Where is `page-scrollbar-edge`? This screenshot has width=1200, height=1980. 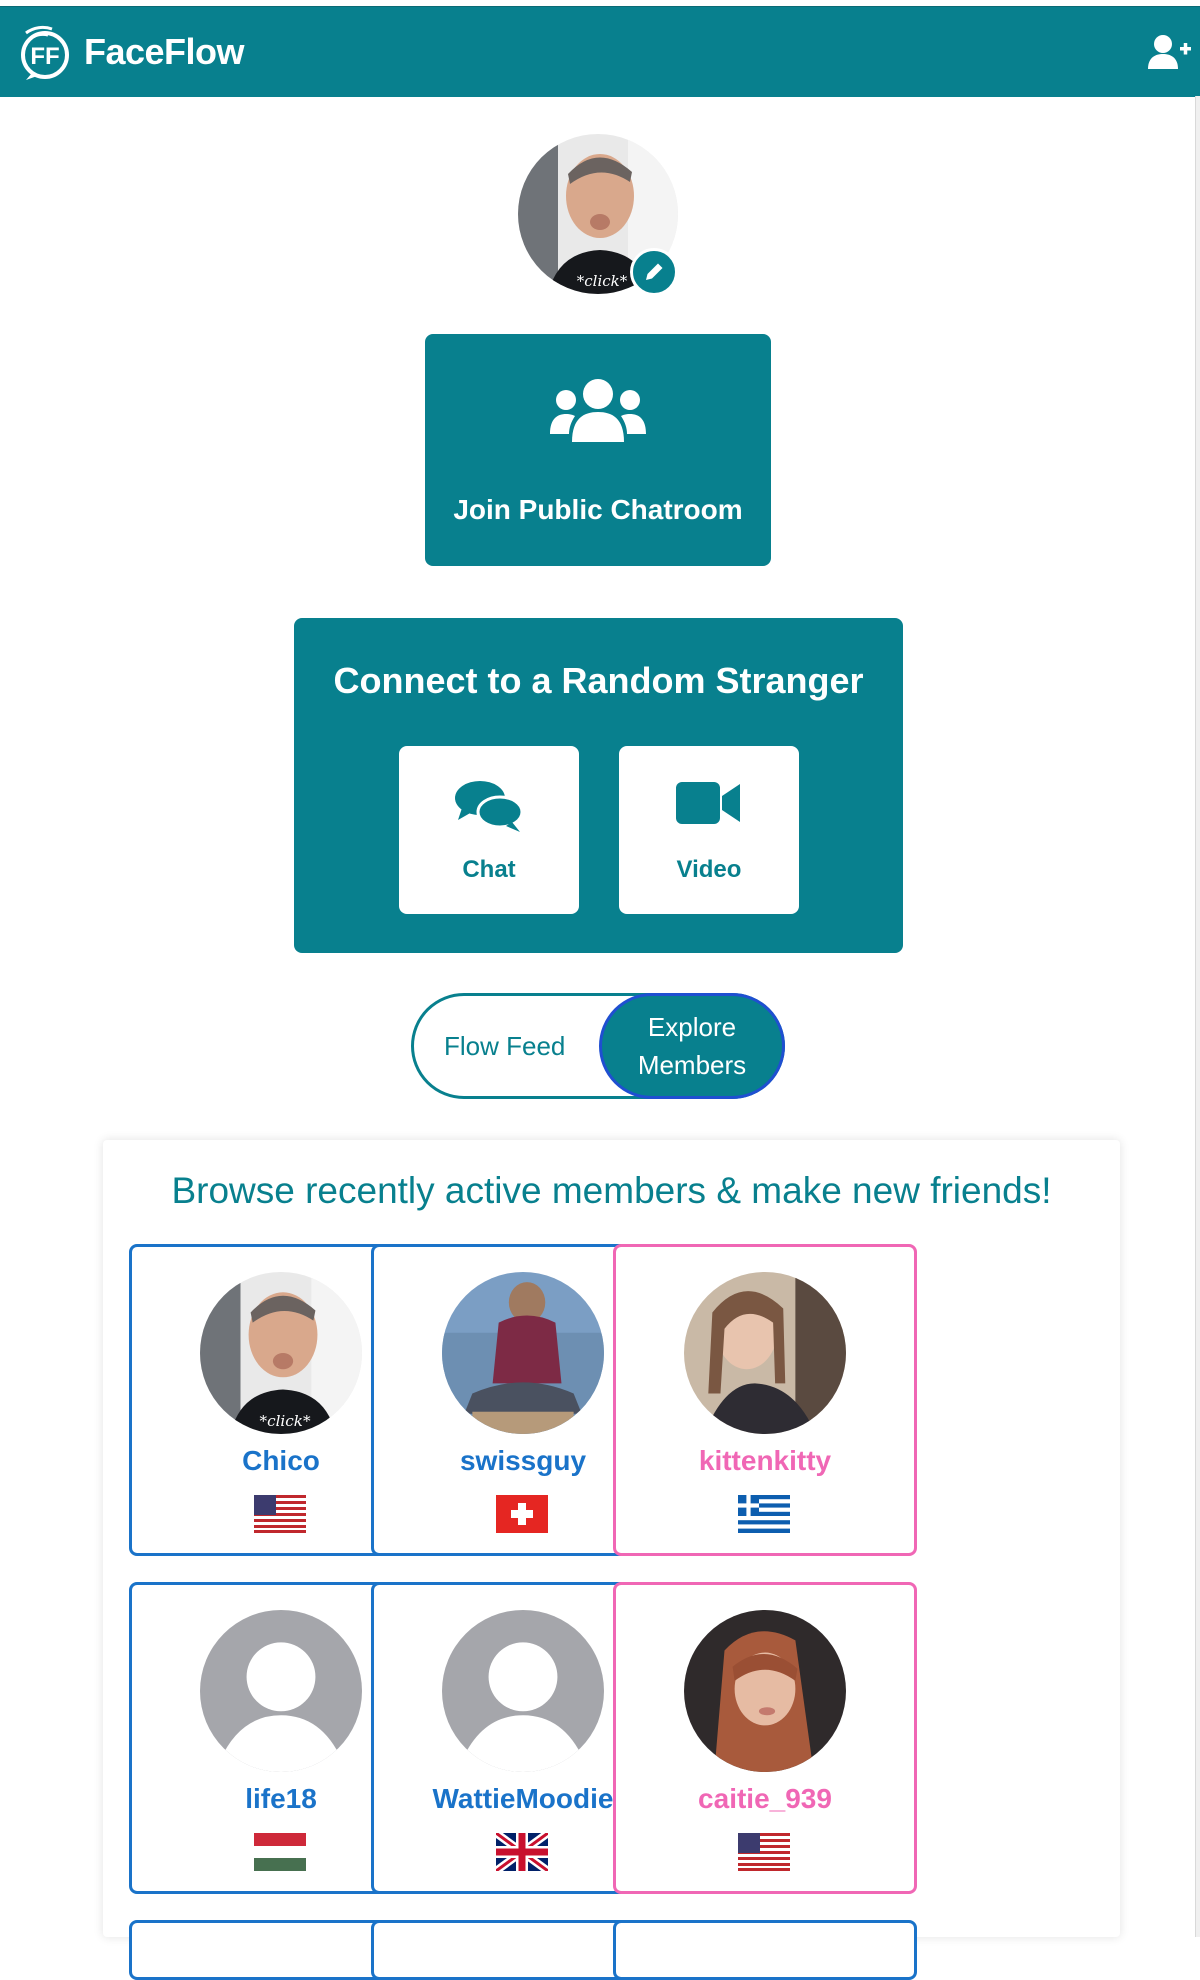 page-scrollbar-edge is located at coordinates (1197, 1016).